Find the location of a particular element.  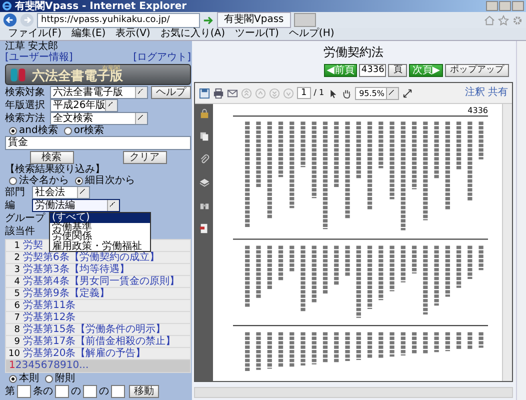

page-number: 4336 is located at coordinates (477, 110).